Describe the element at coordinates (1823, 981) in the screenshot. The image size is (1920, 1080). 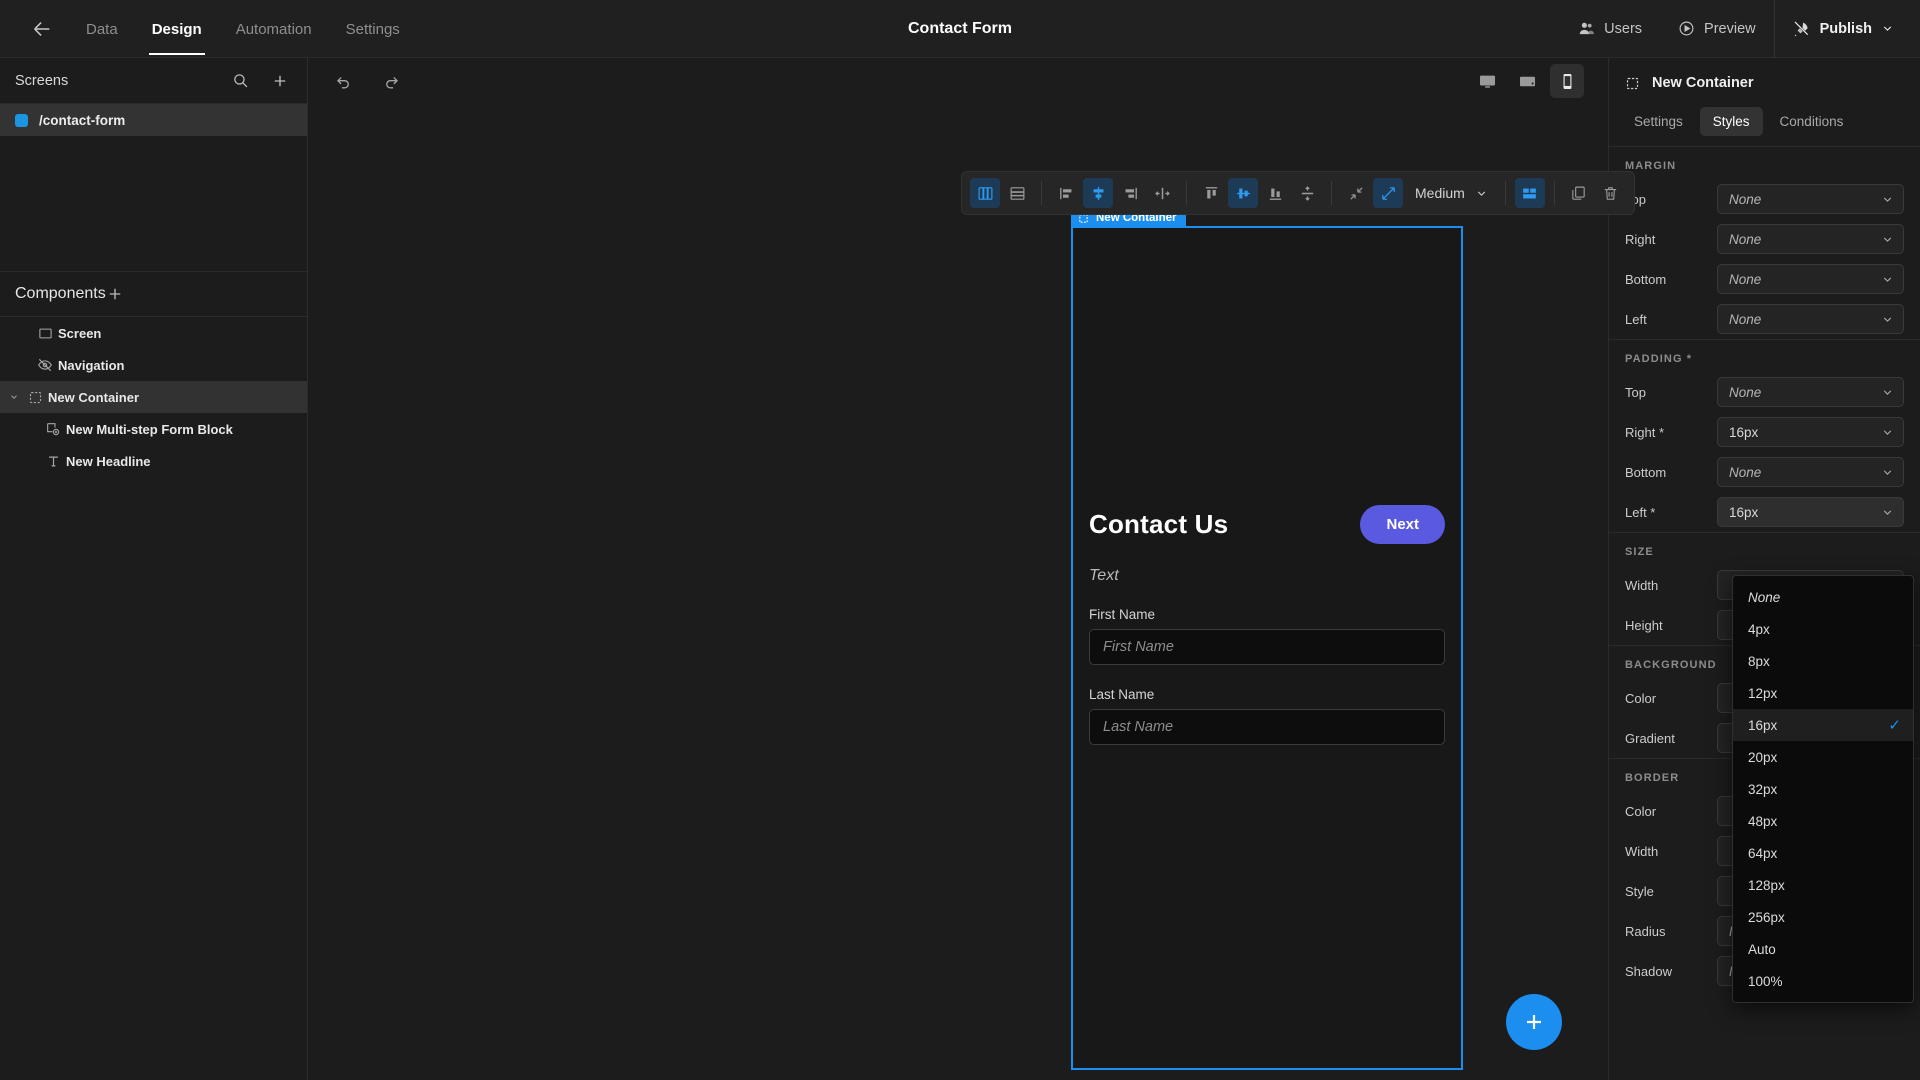
I see `dropdown-option-100-percent: 100%` at that location.